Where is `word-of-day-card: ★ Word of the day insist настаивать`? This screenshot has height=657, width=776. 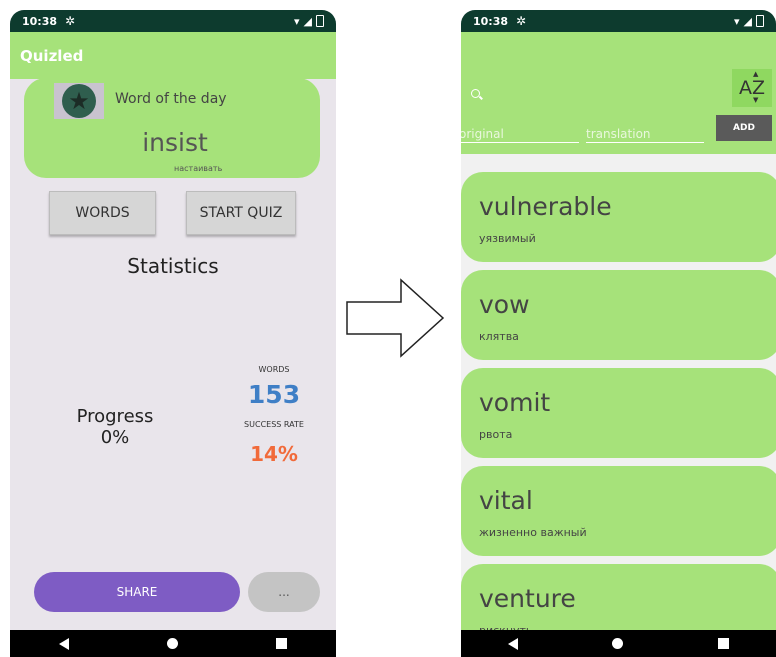
word-of-day-card: ★ Word of the day insist настаивать is located at coordinates (172, 128).